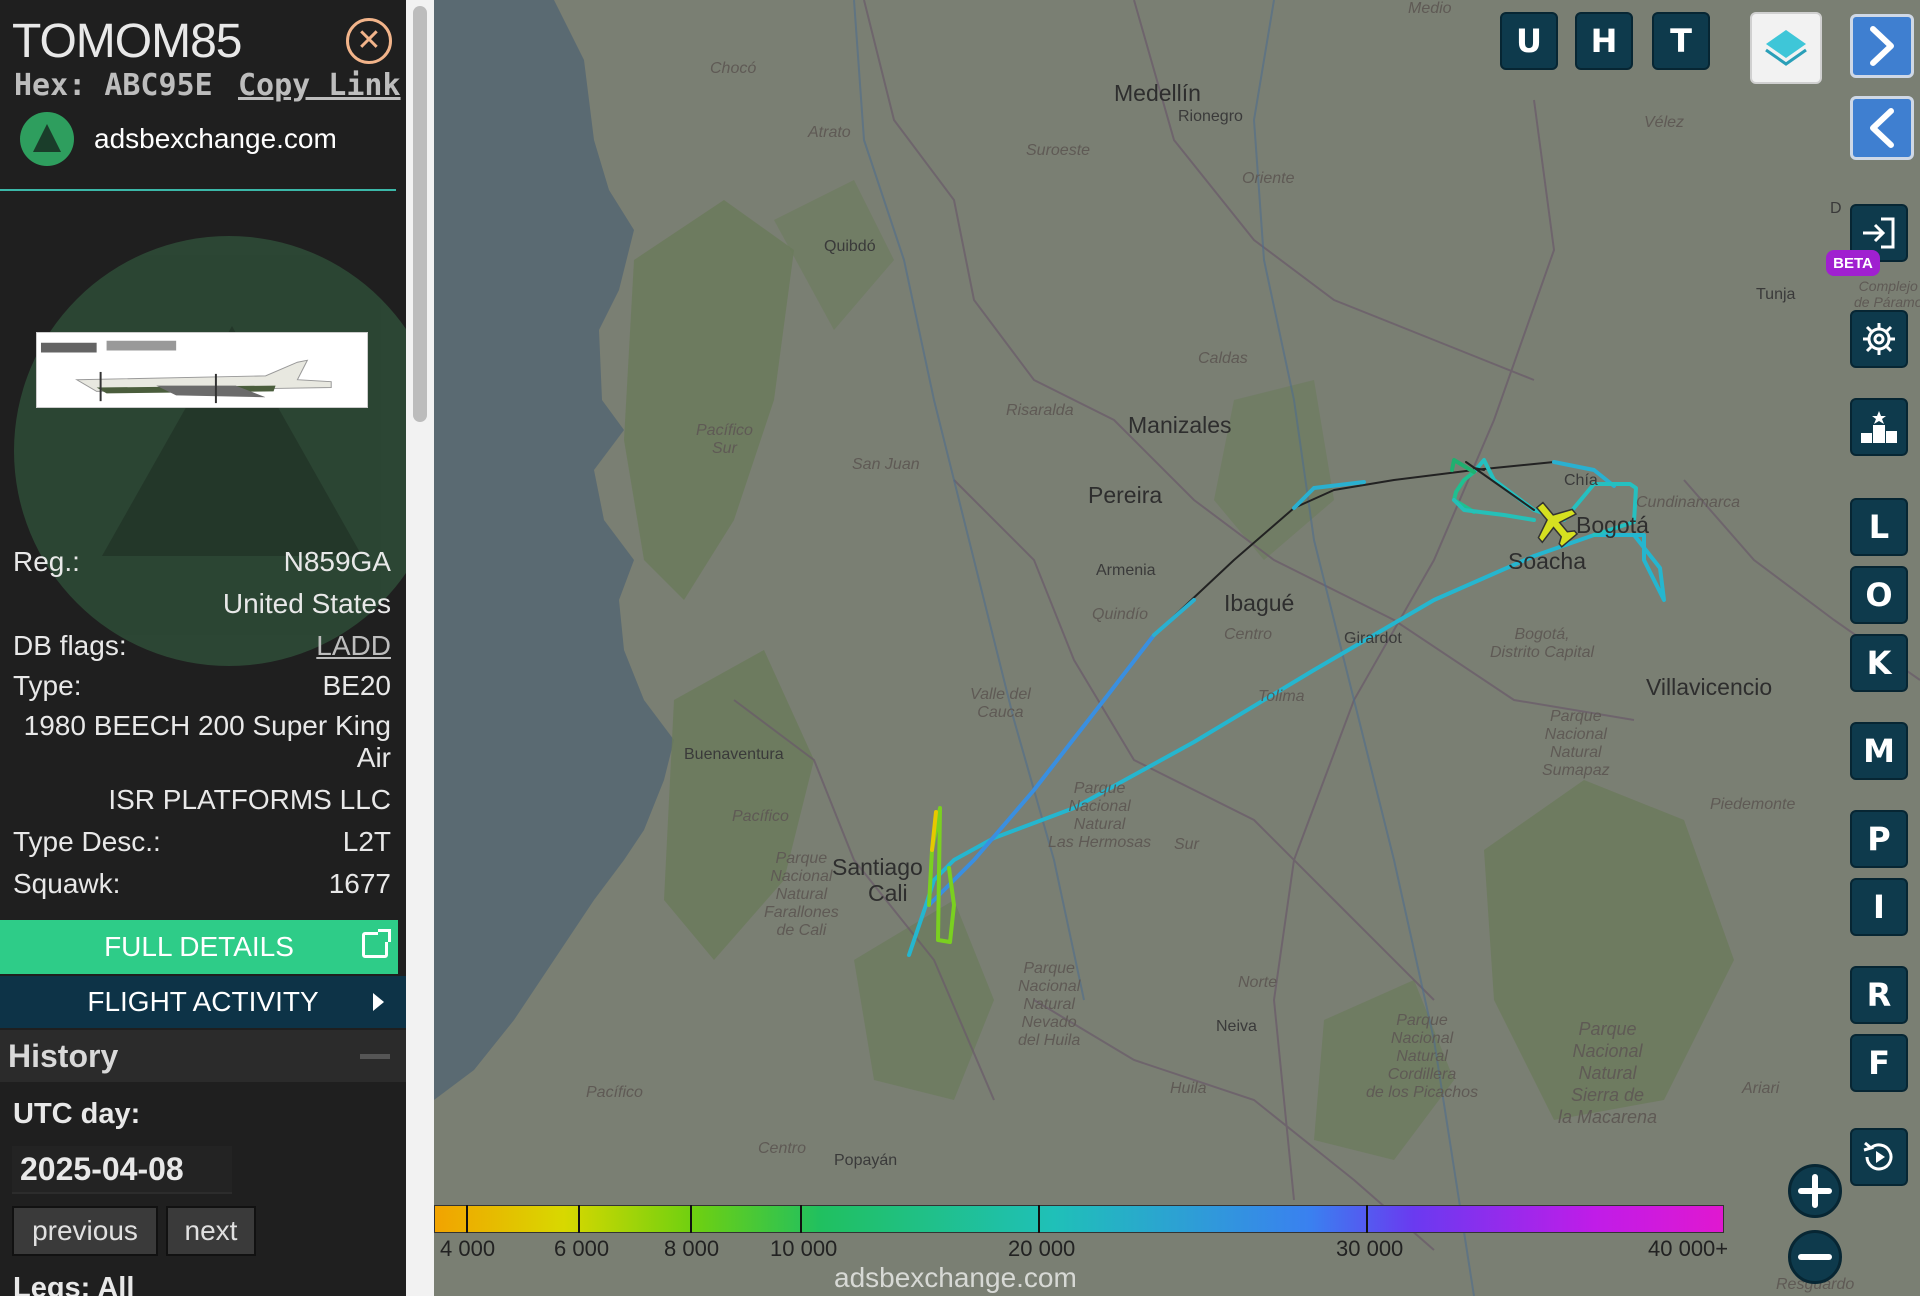 This screenshot has width=1920, height=1296. Describe the element at coordinates (1879, 595) in the screenshot. I see `map-button-o: O` at that location.